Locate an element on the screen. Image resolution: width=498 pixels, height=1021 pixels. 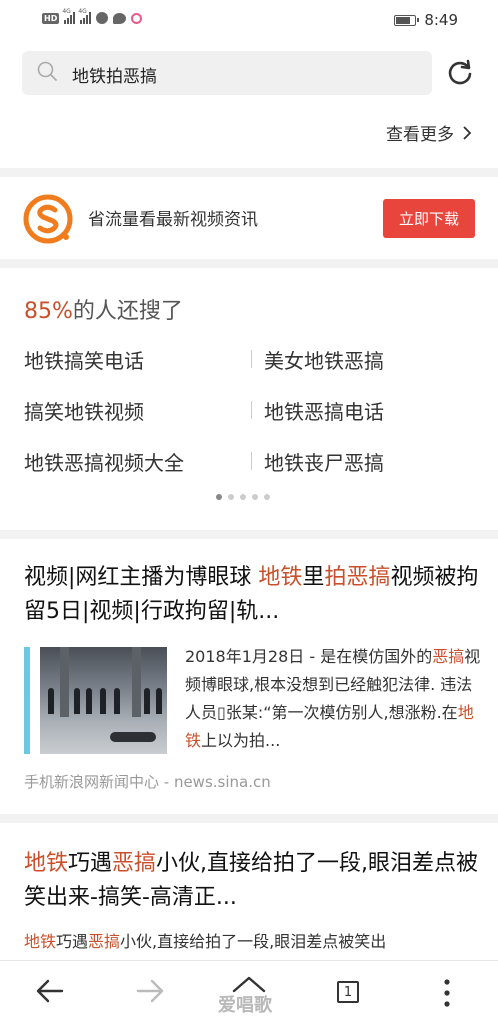
related-title: 85%的人还搜了 is located at coordinates (103, 309).